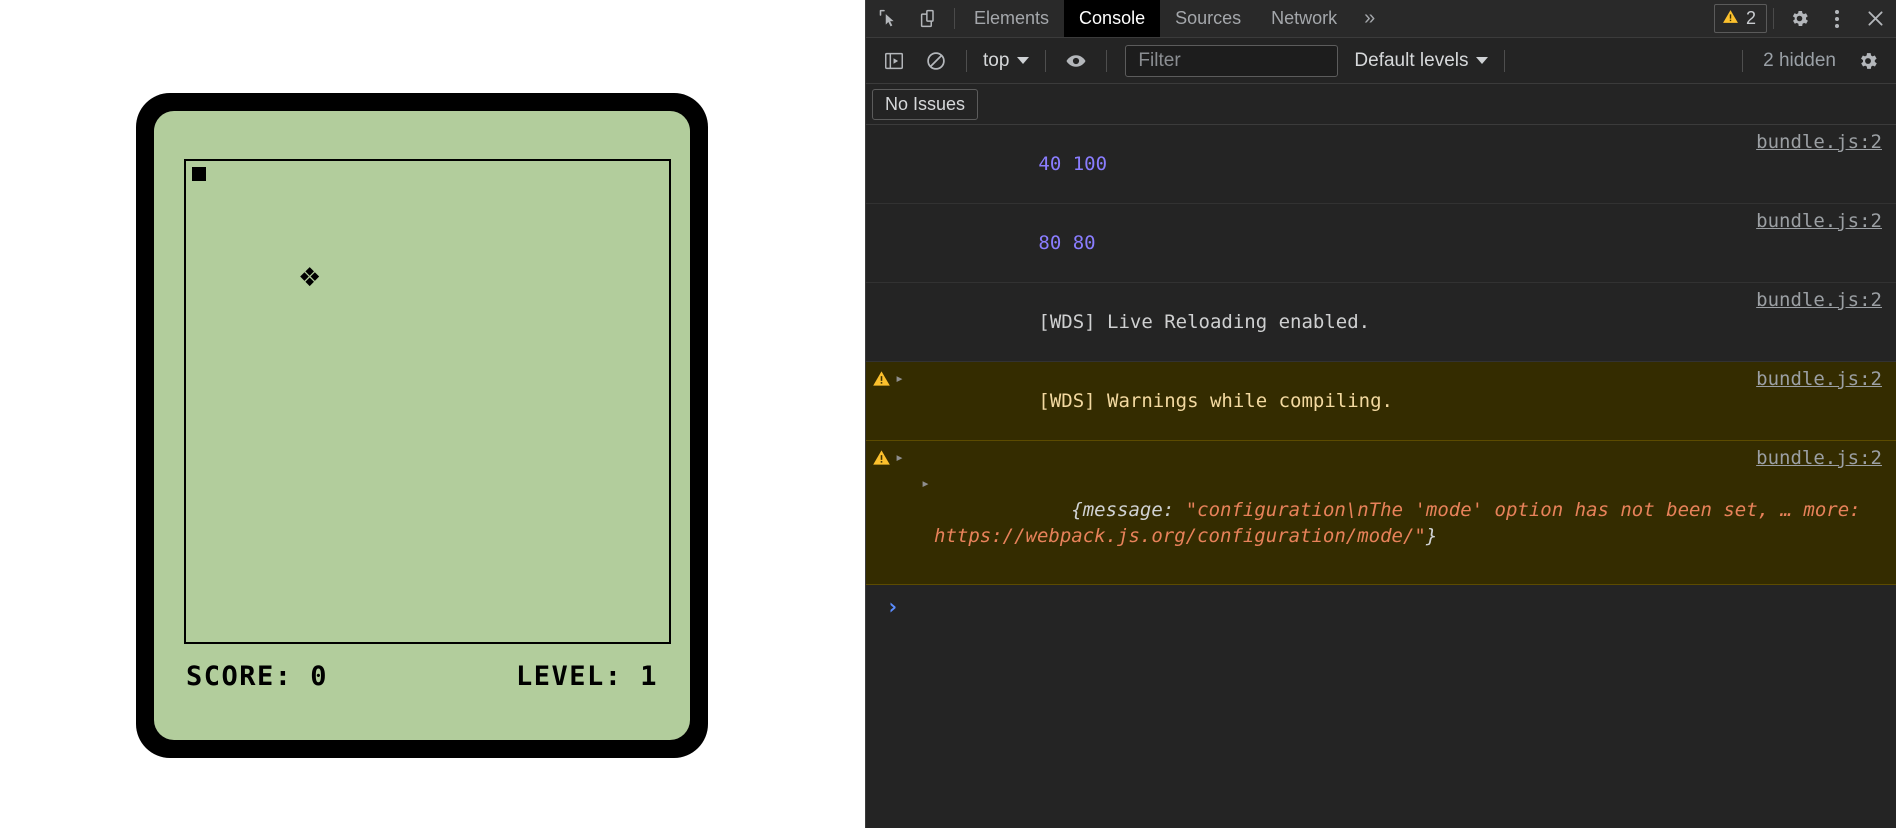 The image size is (1896, 828). Describe the element at coordinates (1381, 104) in the screenshot. I see `issues-bar: No Issues` at that location.